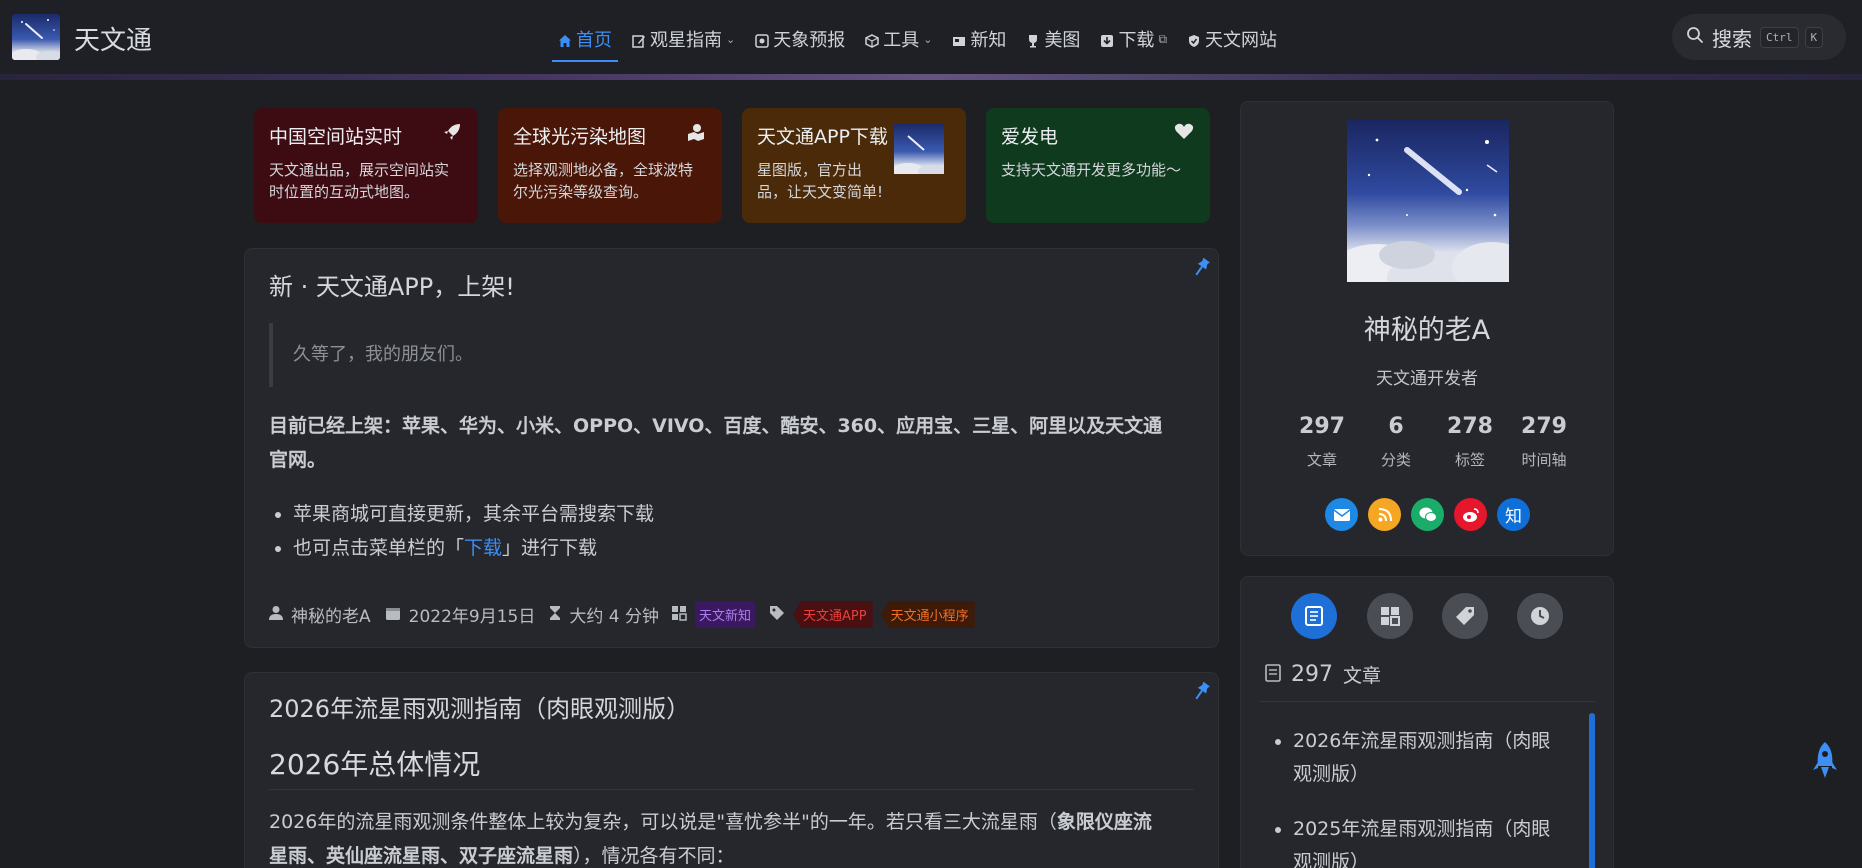 The width and height of the screenshot is (1862, 868). Describe the element at coordinates (762, 40) in the screenshot. I see `forecast-icon` at that location.